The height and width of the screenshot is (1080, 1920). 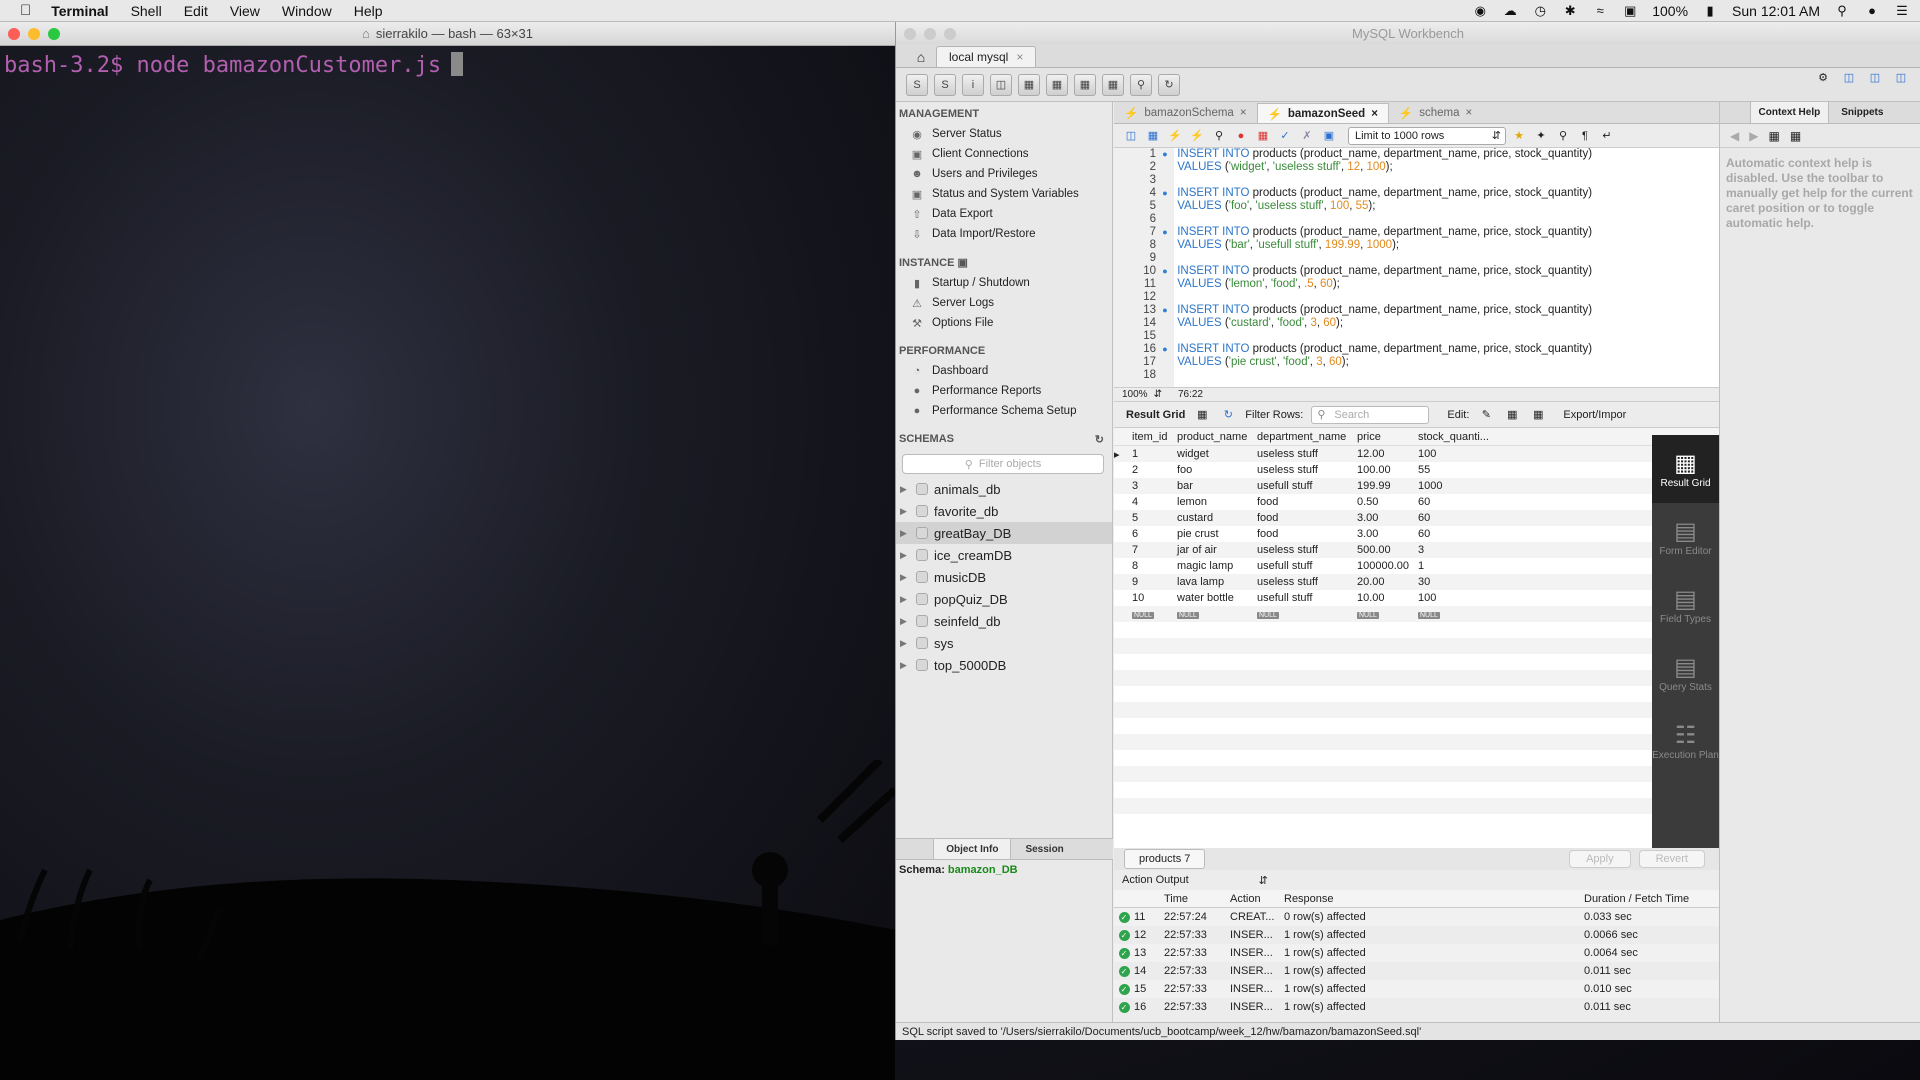 What do you see at coordinates (14, 34) in the screenshot?
I see `close-button` at bounding box center [14, 34].